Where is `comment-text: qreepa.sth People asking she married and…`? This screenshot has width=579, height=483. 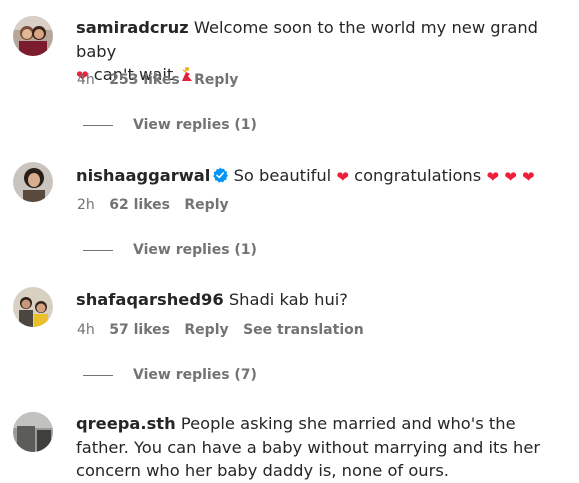 comment-text: qreepa.sth People asking she married and… is located at coordinates (321, 447).